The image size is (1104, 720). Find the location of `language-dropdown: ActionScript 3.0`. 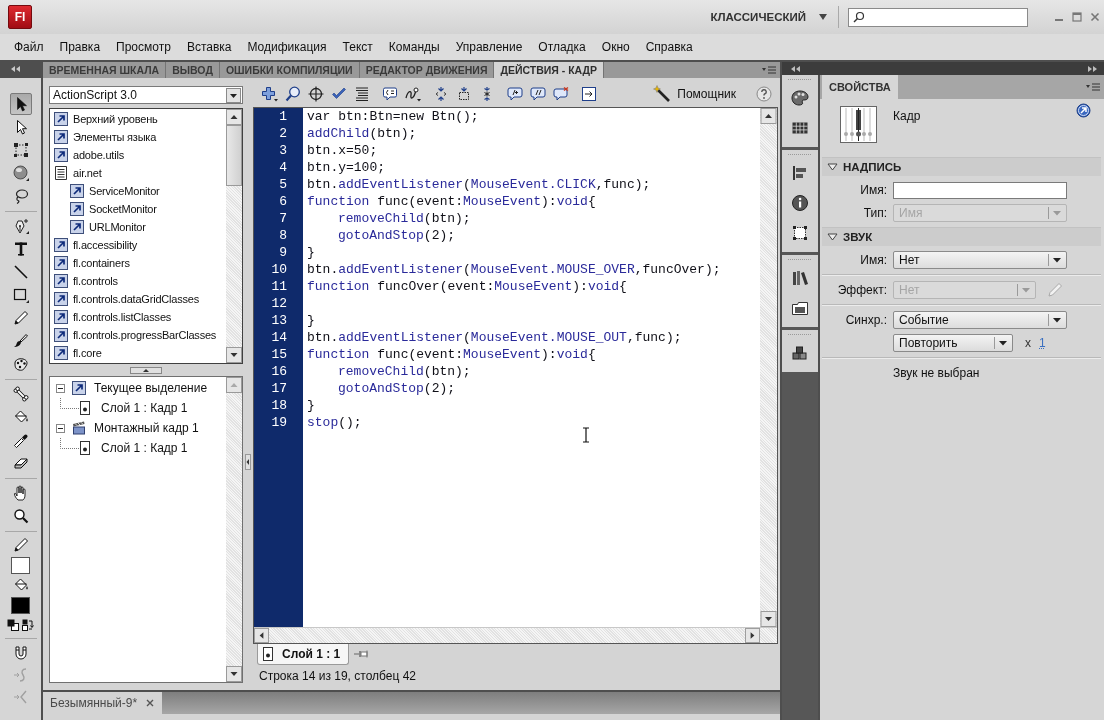

language-dropdown: ActionScript 3.0 is located at coordinates (146, 95).